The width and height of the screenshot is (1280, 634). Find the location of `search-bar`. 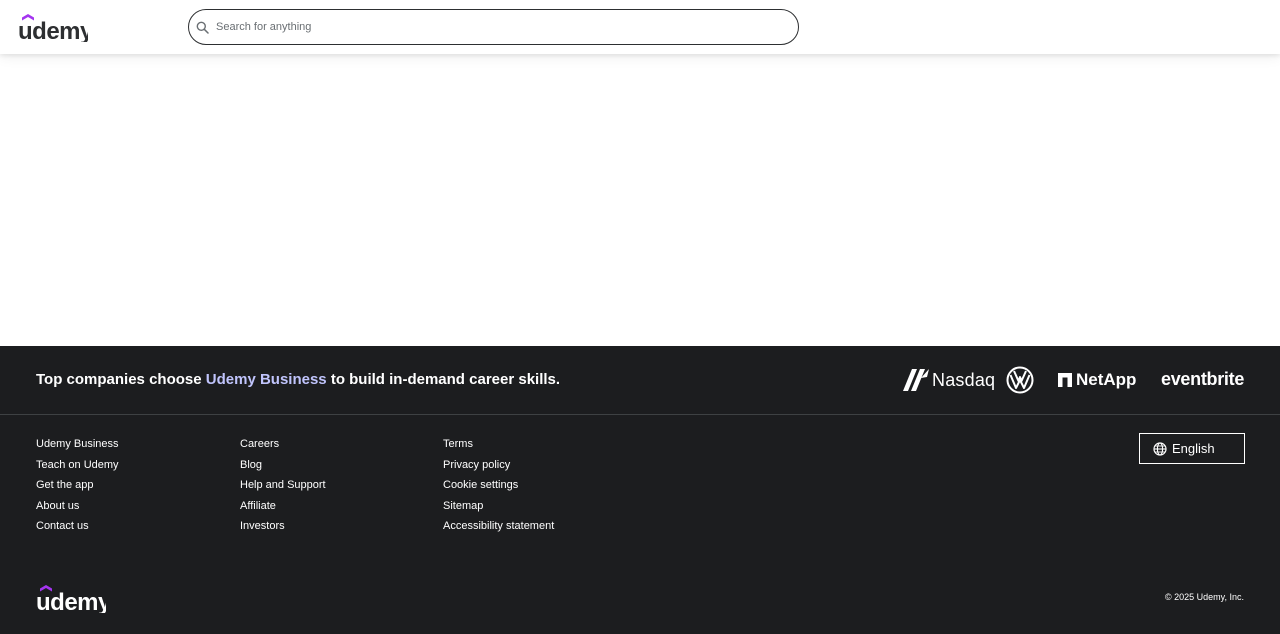

search-bar is located at coordinates (493, 27).